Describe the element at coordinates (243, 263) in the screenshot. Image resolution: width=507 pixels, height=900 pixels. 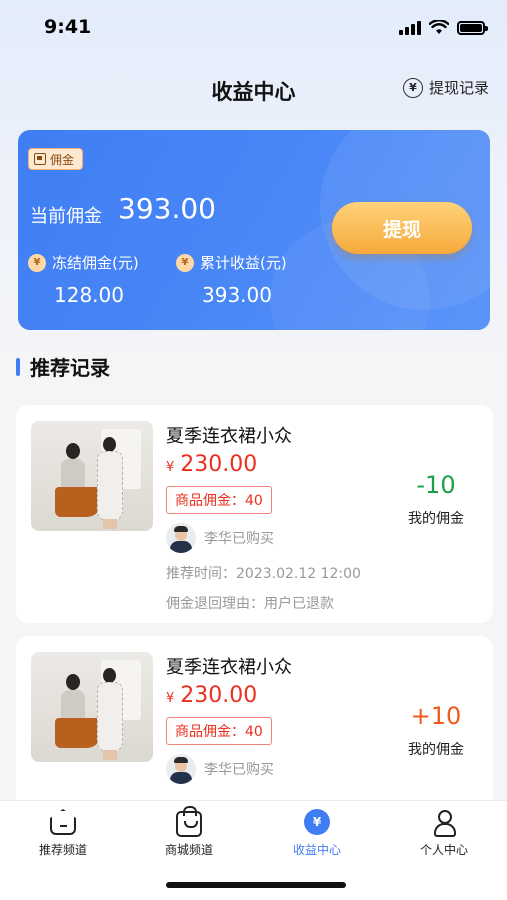
I see `total-earnings-label: 累计收益(元)` at that location.